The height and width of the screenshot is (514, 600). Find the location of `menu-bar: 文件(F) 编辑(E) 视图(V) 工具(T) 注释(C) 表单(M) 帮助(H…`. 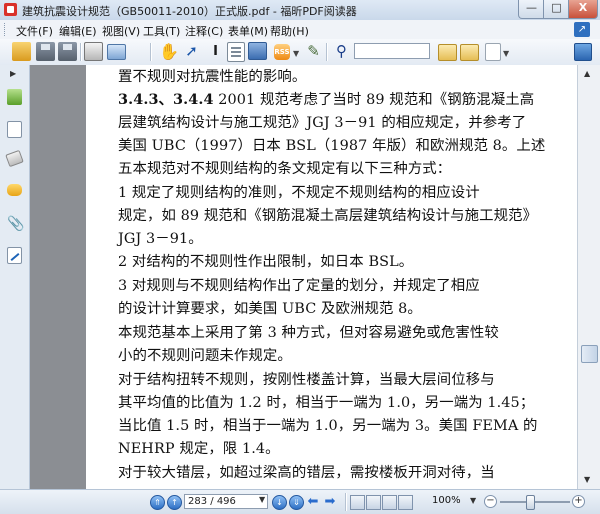

menu-bar: 文件(F) 编辑(E) 视图(V) 工具(T) 注释(C) 表单(M) 帮助(H… is located at coordinates (300, 30).